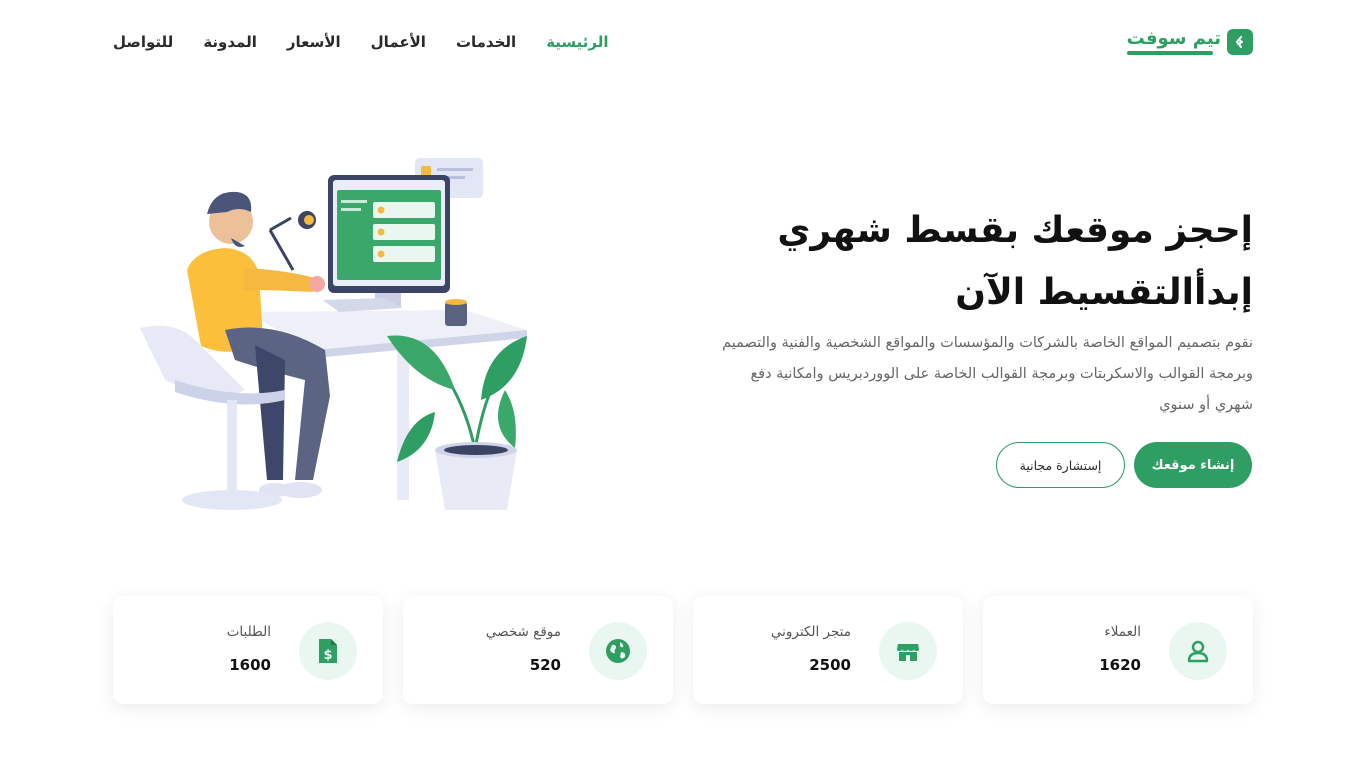  Describe the element at coordinates (828, 650) in the screenshot. I see `stat-card-store: متجر الكتروني 2500` at that location.